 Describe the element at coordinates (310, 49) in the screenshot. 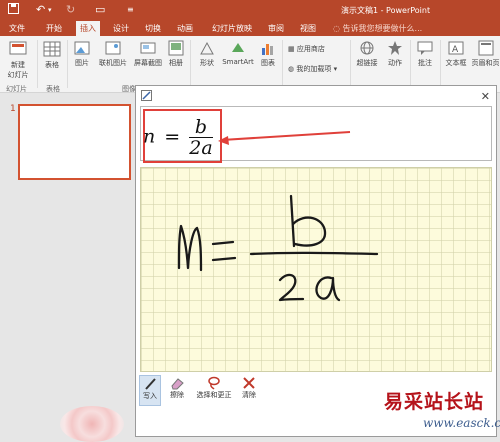

I see `store-label: 应用商店` at that location.